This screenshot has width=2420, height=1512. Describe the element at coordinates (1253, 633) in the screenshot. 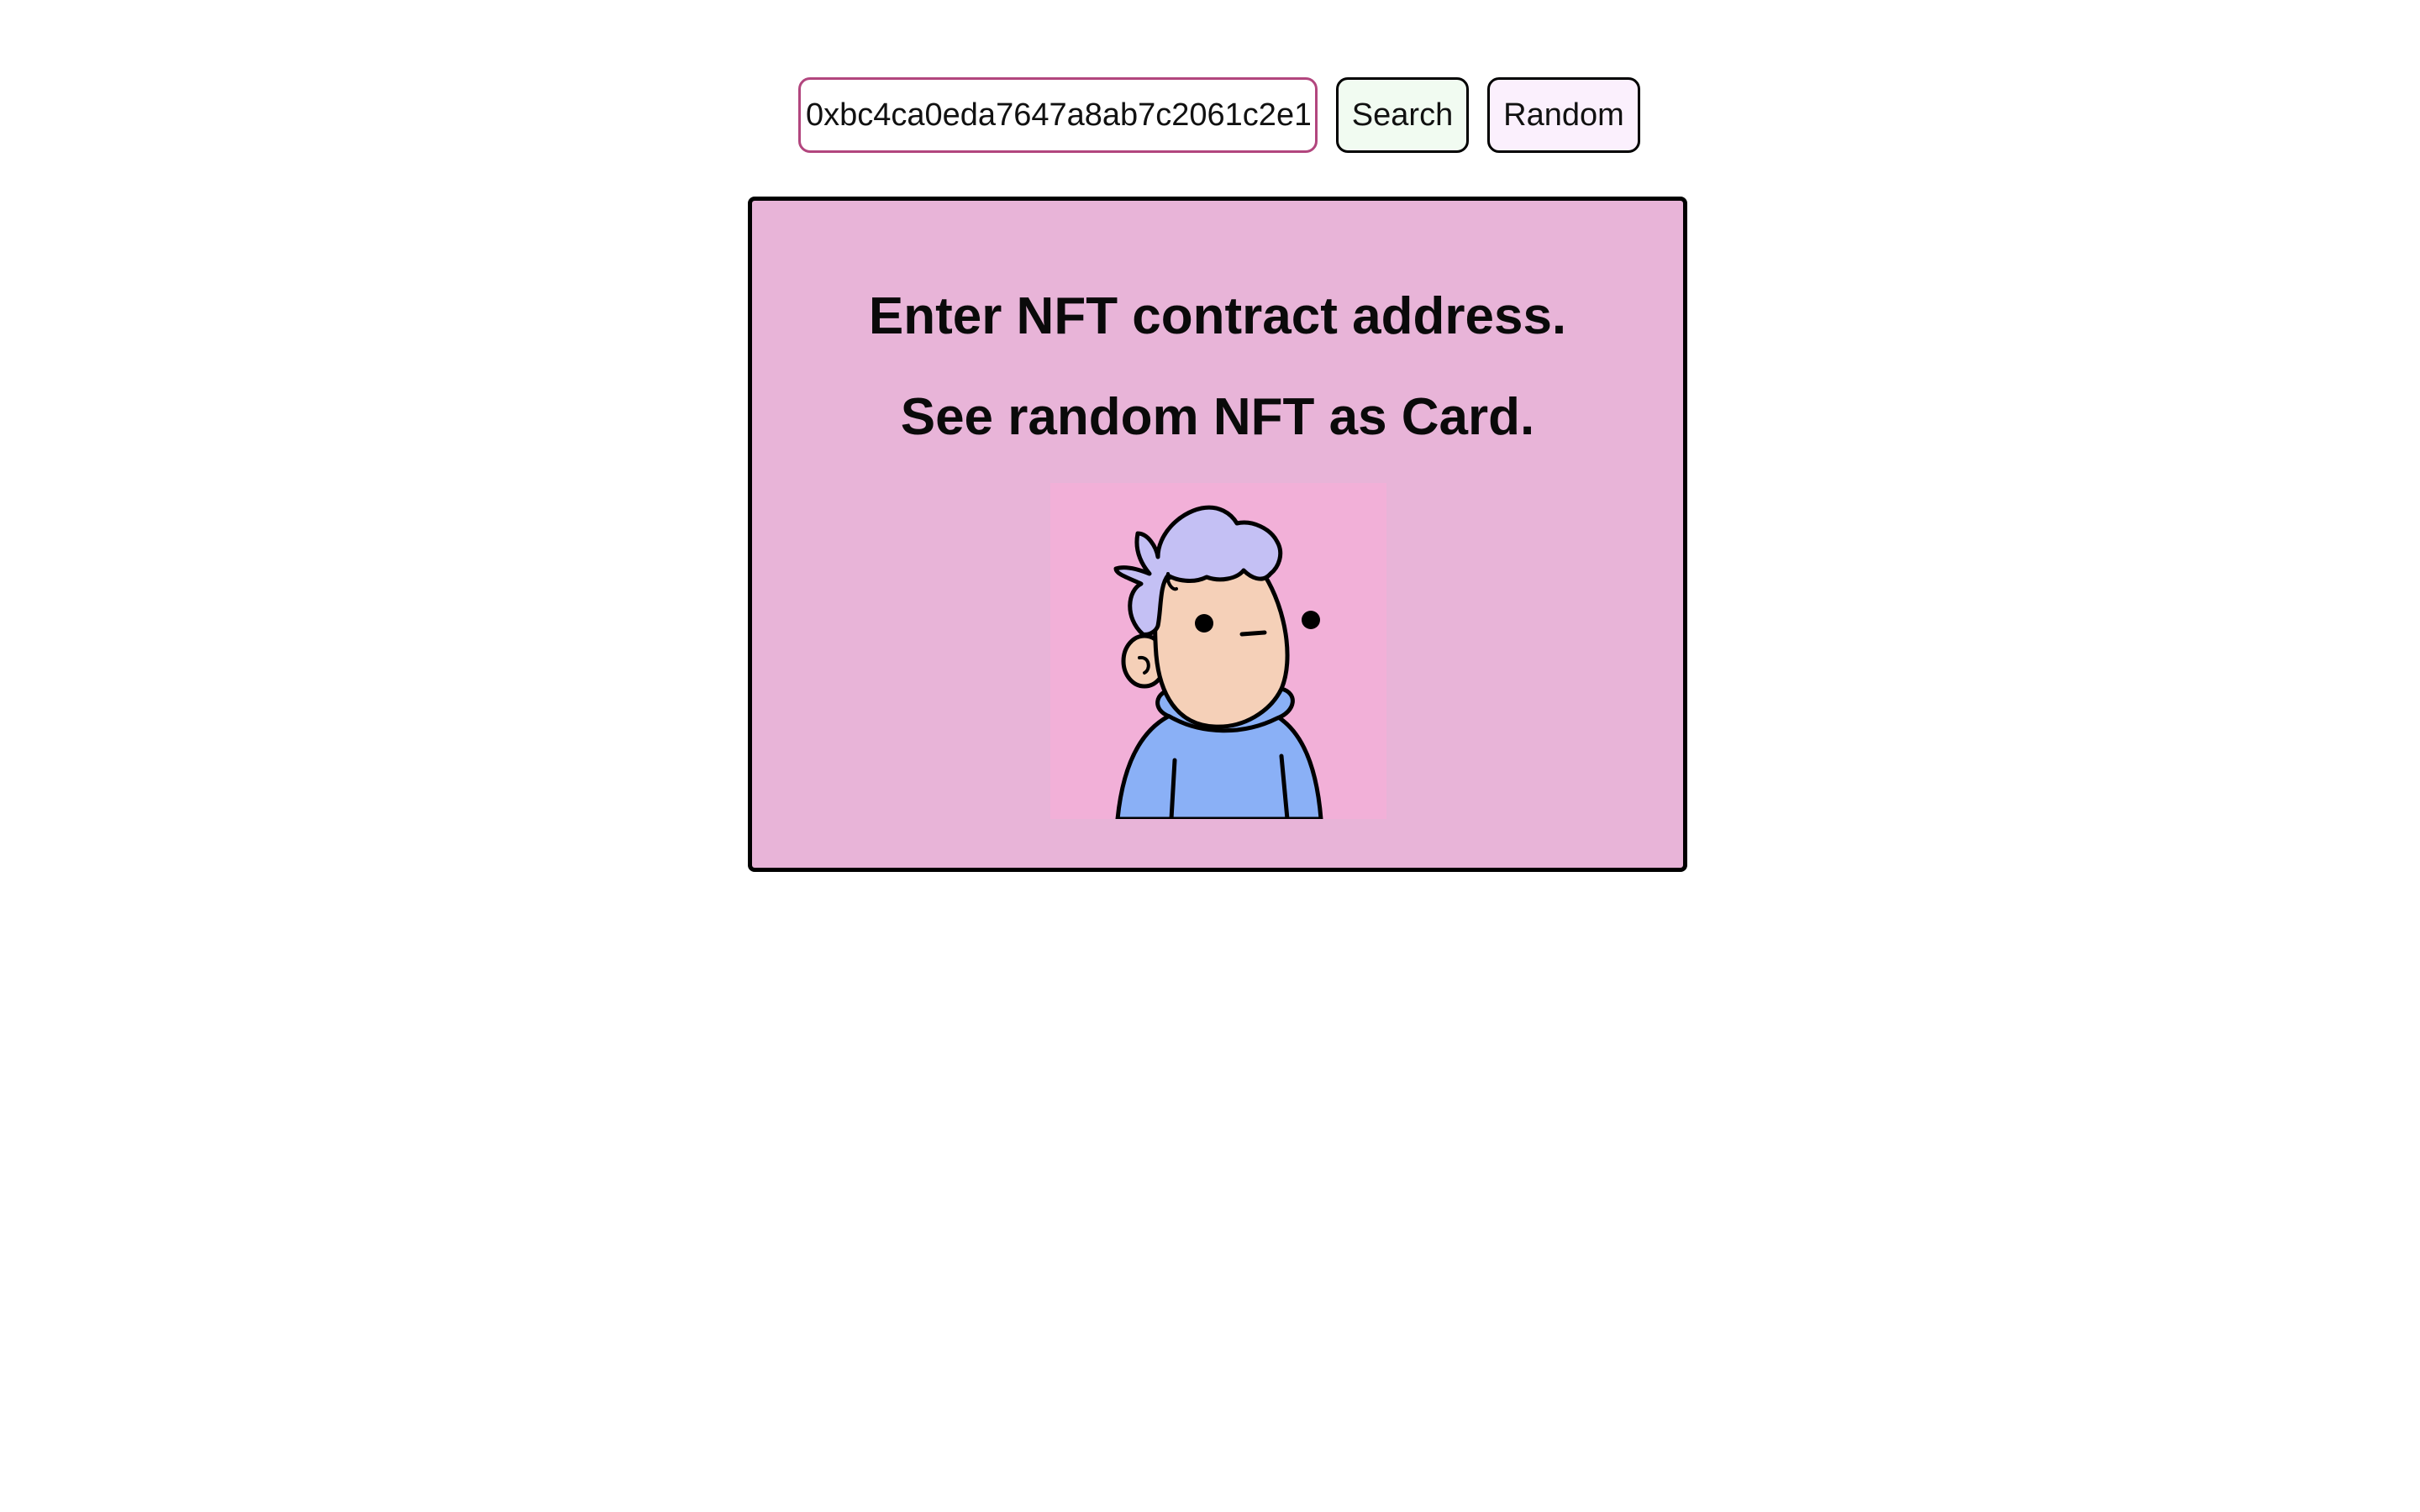

I see `right-eye-wink` at that location.